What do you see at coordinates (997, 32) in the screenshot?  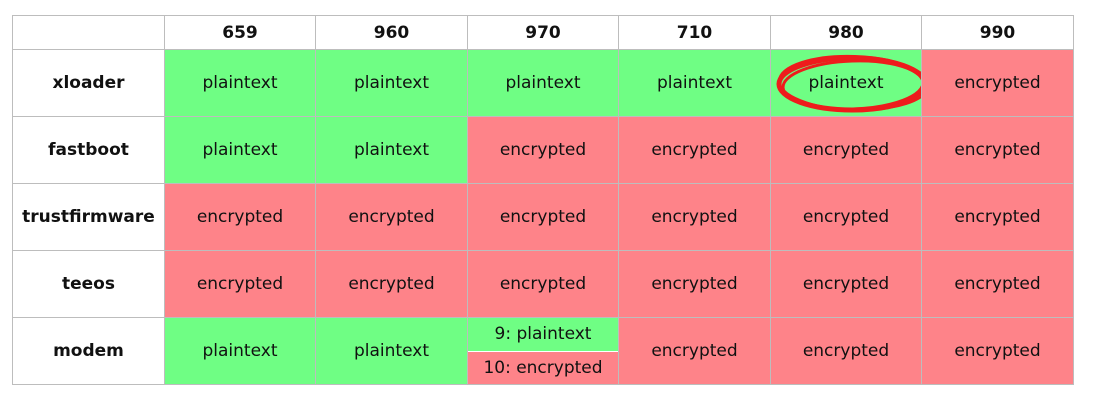 I see `column-header: 990` at bounding box center [997, 32].